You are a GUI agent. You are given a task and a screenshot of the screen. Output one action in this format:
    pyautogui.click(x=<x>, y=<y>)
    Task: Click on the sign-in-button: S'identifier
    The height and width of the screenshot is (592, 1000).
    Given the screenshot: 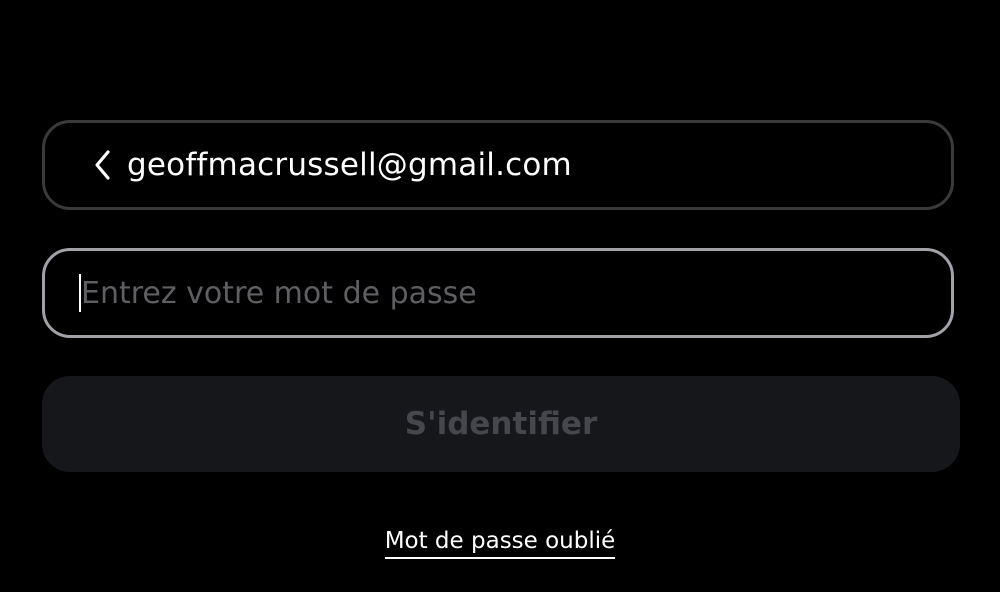 What is the action you would take?
    pyautogui.click(x=501, y=424)
    